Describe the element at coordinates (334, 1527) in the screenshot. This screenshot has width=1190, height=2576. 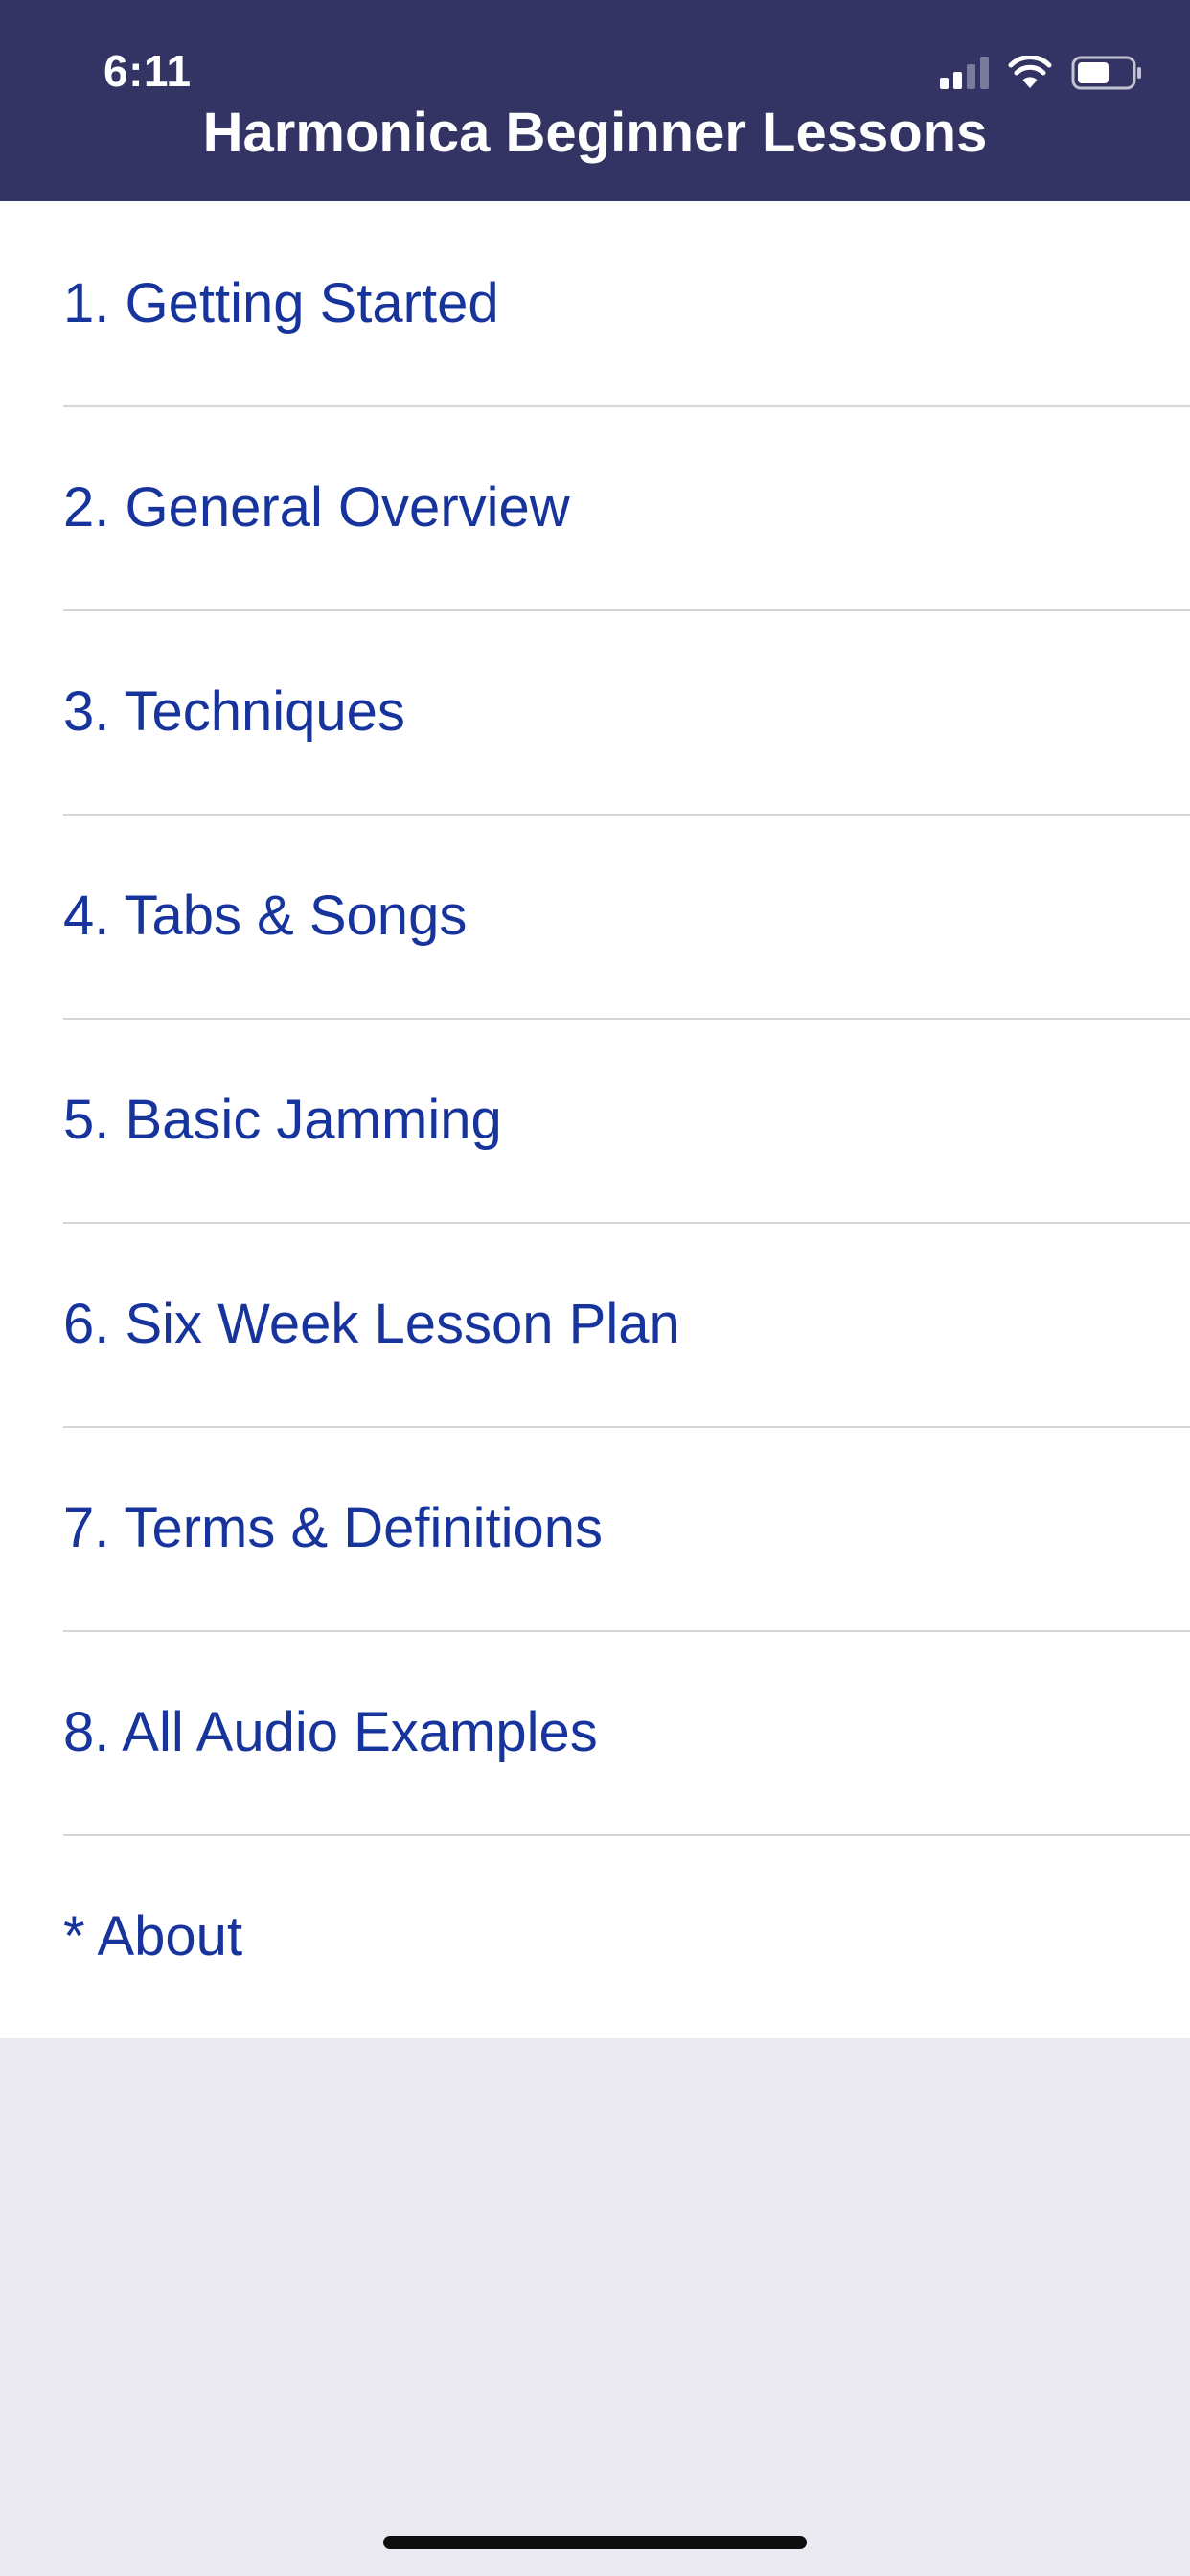
I see `menu-item-label: 7. Terms & Definitions` at that location.